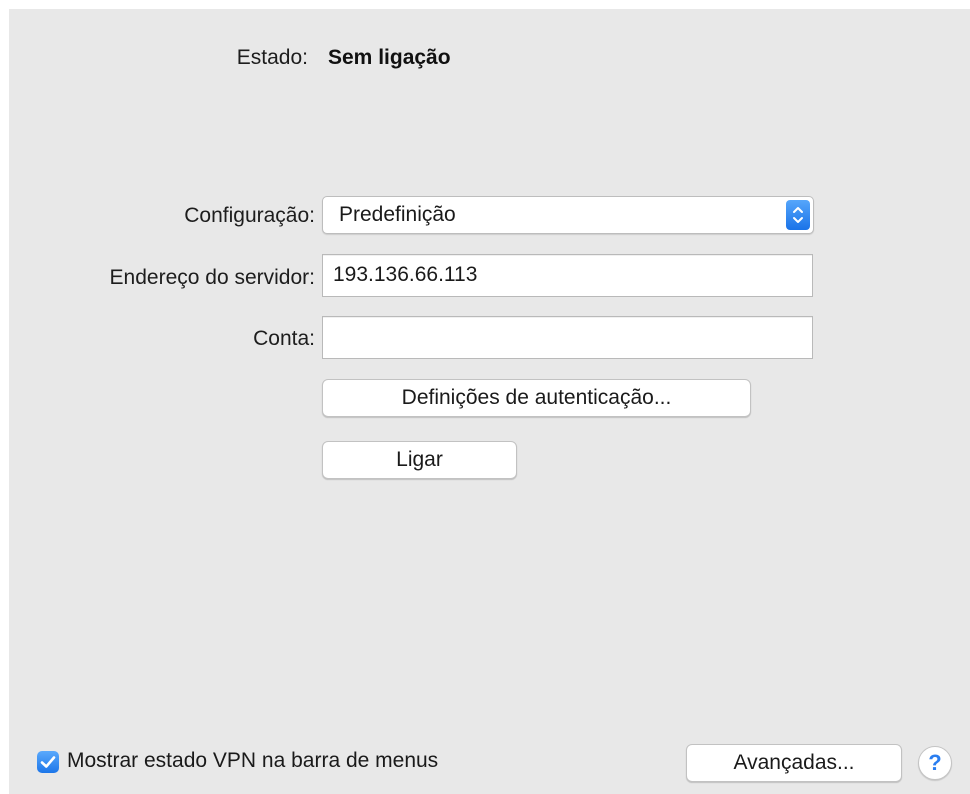 The image size is (970, 794). What do you see at coordinates (798, 215) in the screenshot?
I see `updown-chevron-icon` at bounding box center [798, 215].